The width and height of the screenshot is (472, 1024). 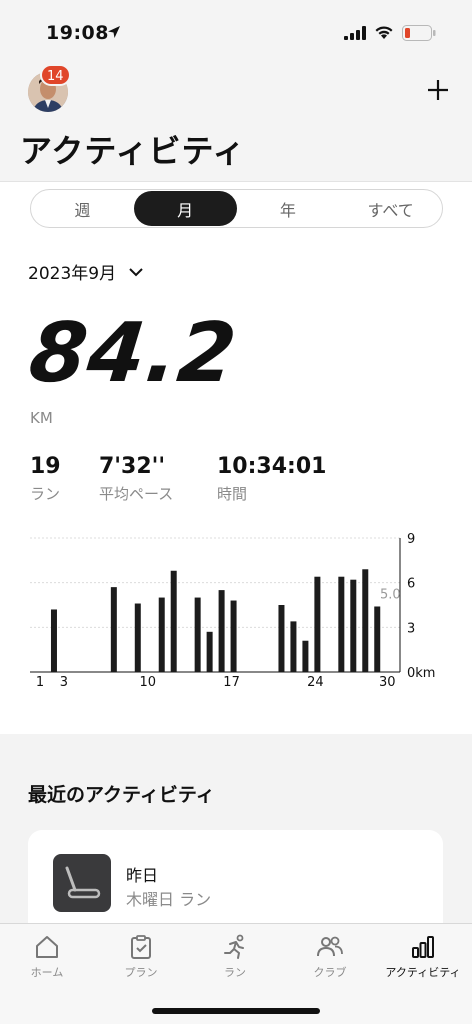 What do you see at coordinates (387, 682) in the screenshot?
I see `x-tick-label: 30` at bounding box center [387, 682].